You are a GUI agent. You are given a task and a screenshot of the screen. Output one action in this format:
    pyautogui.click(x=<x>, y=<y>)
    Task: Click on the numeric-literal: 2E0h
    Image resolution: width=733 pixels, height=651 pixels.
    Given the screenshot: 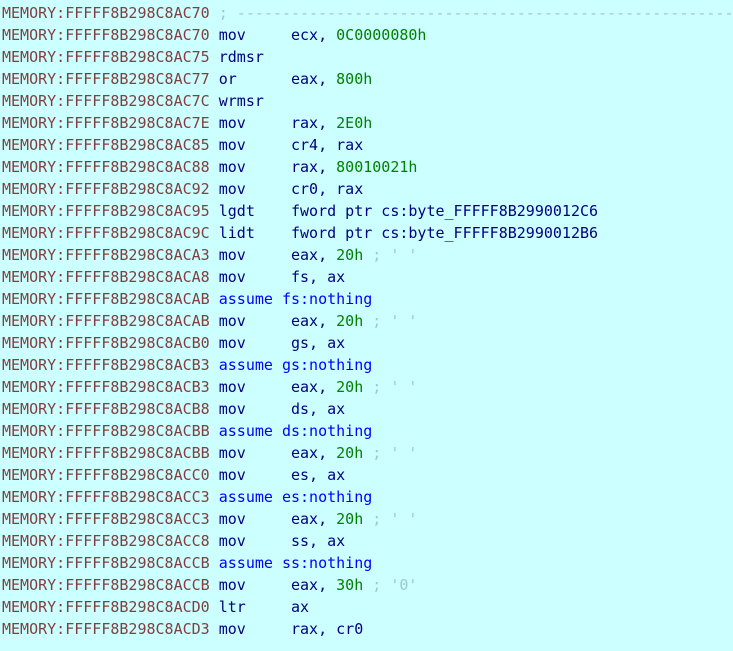 What is the action you would take?
    pyautogui.click(x=354, y=123)
    